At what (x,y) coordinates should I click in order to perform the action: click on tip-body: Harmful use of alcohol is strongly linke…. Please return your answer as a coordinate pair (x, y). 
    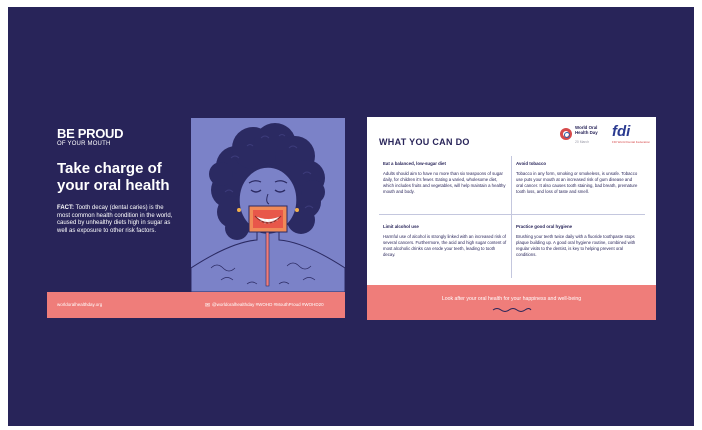
    Looking at the image, I should click on (445, 246).